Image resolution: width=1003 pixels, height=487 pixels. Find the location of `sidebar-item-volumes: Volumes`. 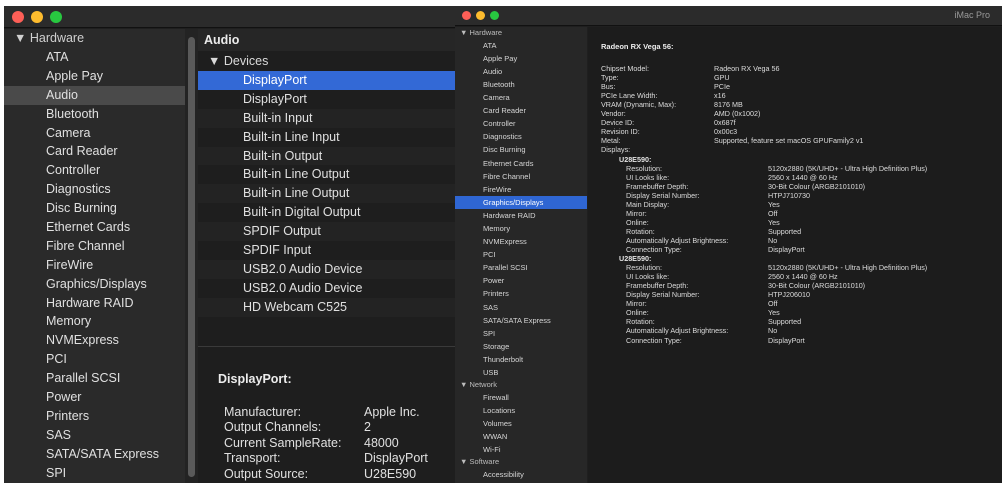

sidebar-item-volumes: Volumes is located at coordinates (521, 423).